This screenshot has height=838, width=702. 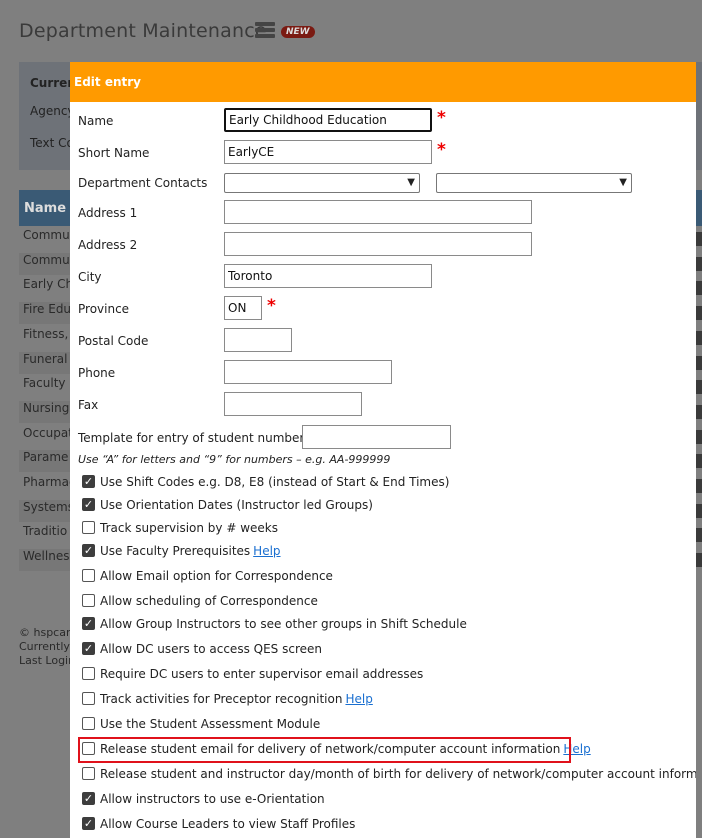 What do you see at coordinates (298, 32) in the screenshot?
I see `new-badge: NEW` at bounding box center [298, 32].